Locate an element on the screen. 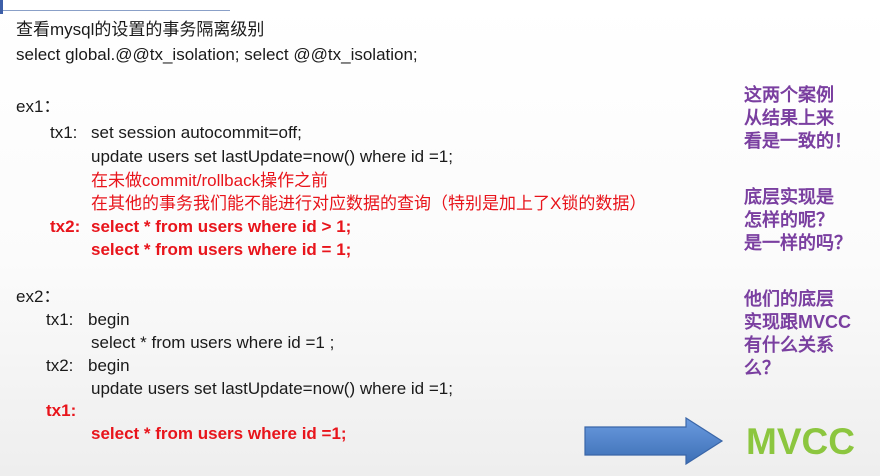 The width and height of the screenshot is (880, 476). side-note-line: 是一样的吗？ is located at coordinates (798, 243).